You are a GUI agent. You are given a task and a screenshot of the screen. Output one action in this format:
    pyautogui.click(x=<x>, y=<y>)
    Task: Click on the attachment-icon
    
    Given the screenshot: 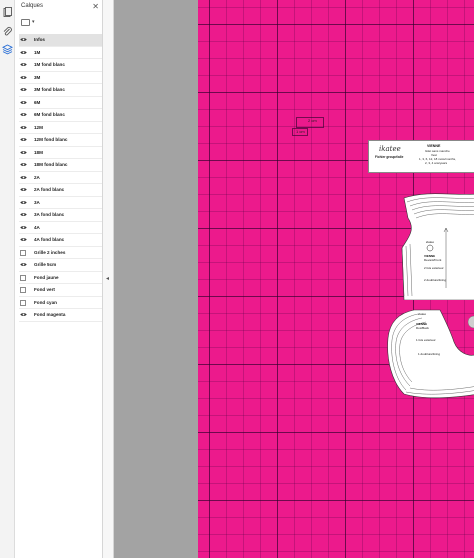 What is the action you would take?
    pyautogui.click(x=7, y=31)
    